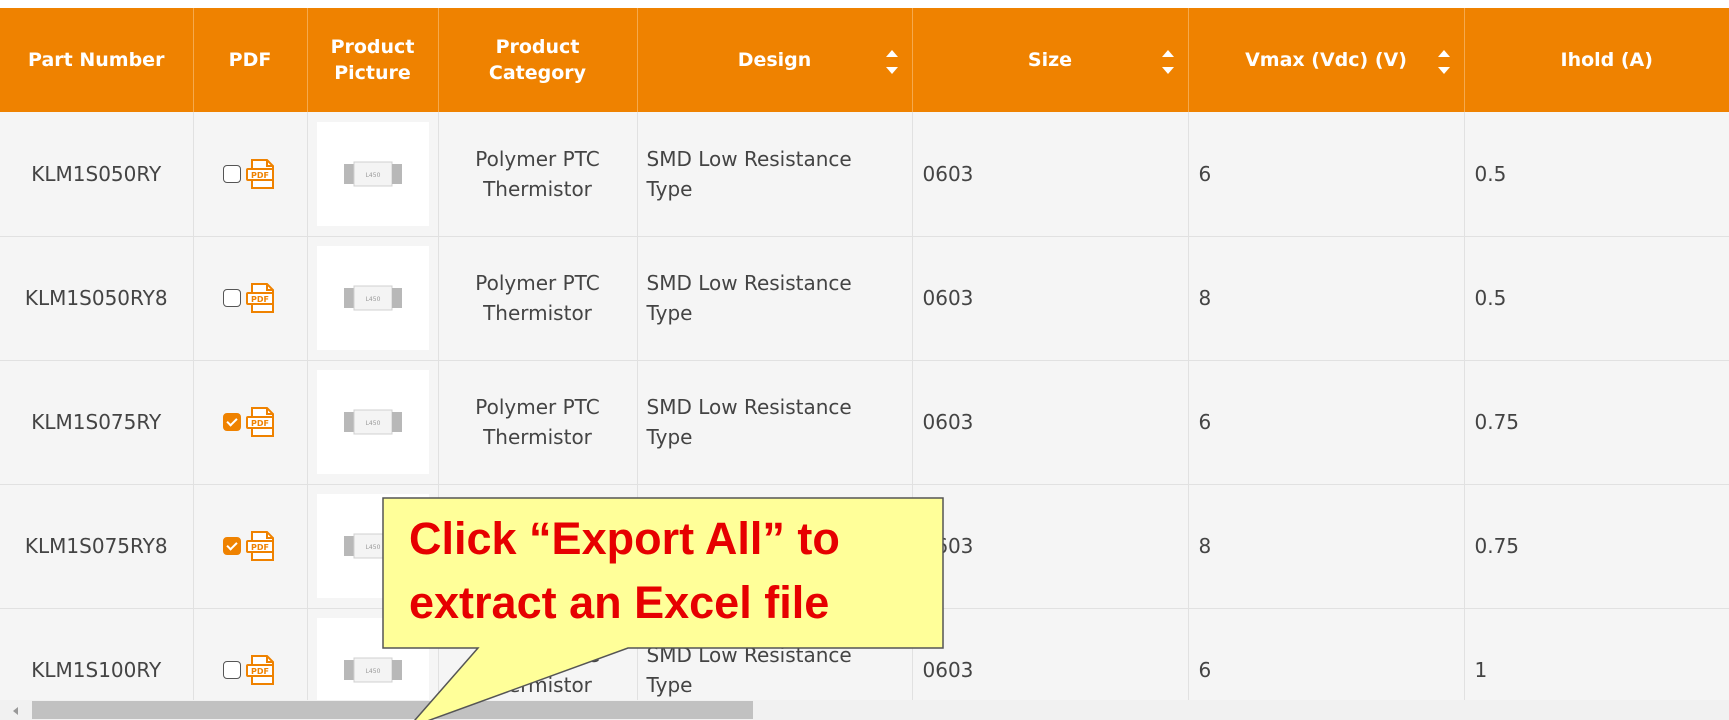 Image resolution: width=1729 pixels, height=720 pixels. What do you see at coordinates (96, 670) in the screenshot?
I see `part-number: KLM1S100RY` at bounding box center [96, 670].